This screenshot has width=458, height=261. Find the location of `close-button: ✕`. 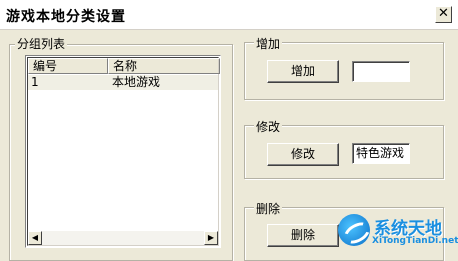

close-button: ✕ is located at coordinates (443, 14).